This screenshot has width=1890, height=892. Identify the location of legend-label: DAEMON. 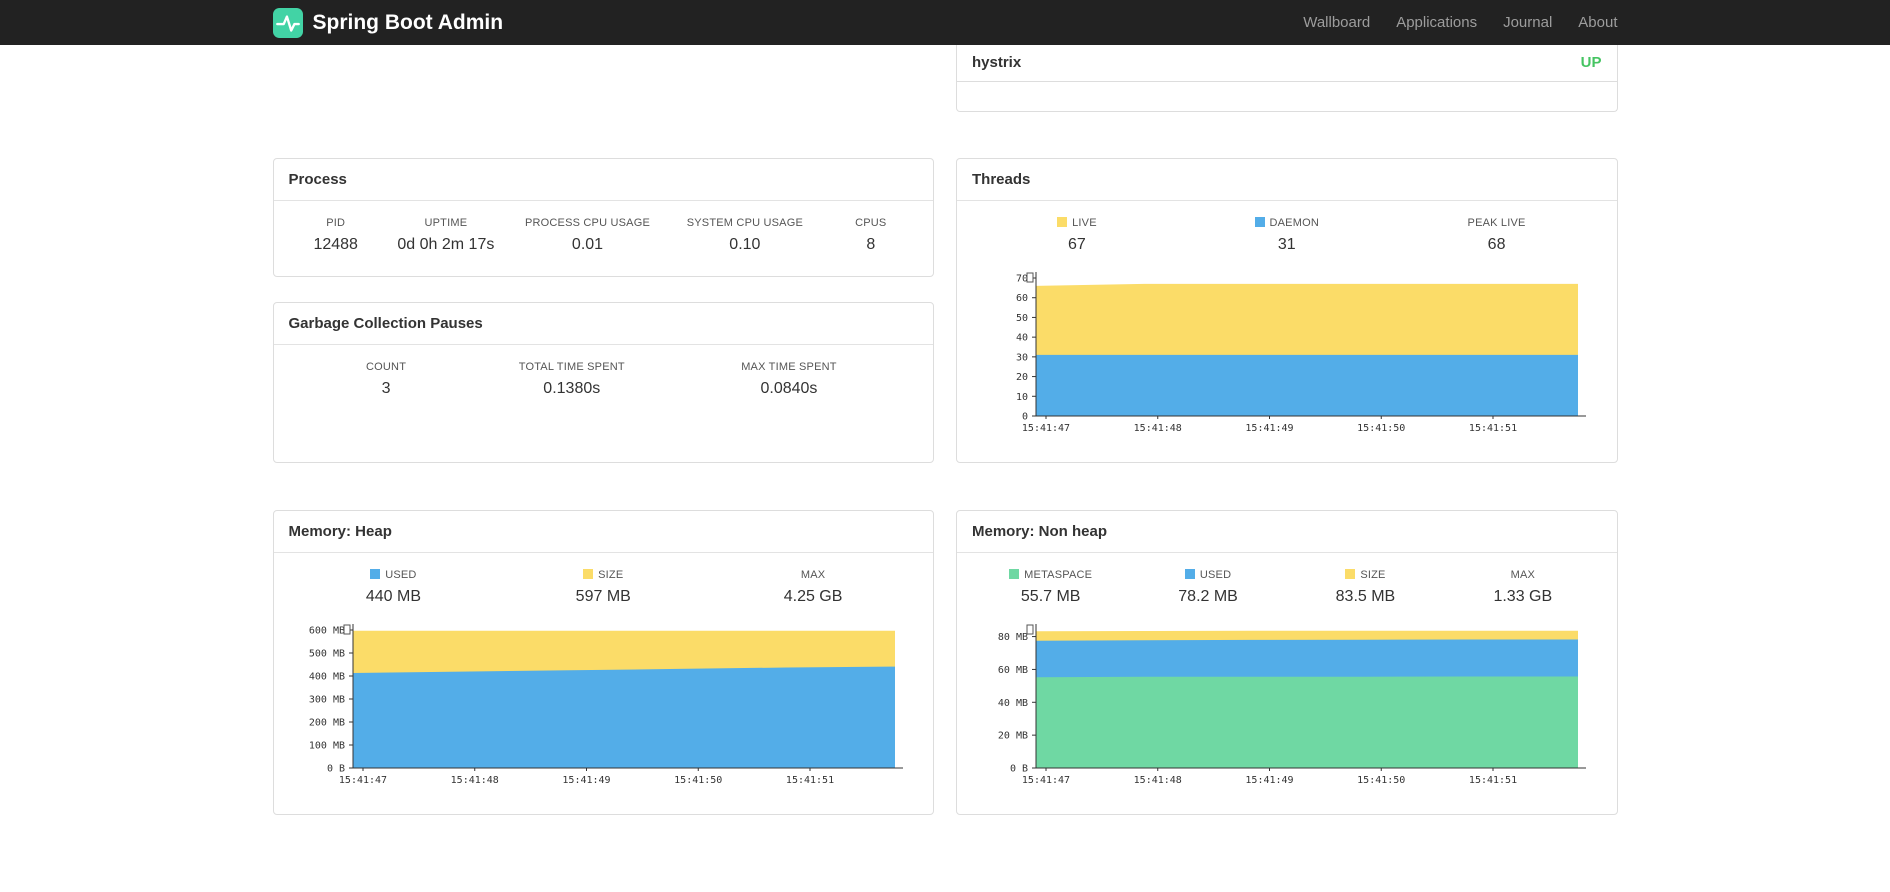
(1294, 223).